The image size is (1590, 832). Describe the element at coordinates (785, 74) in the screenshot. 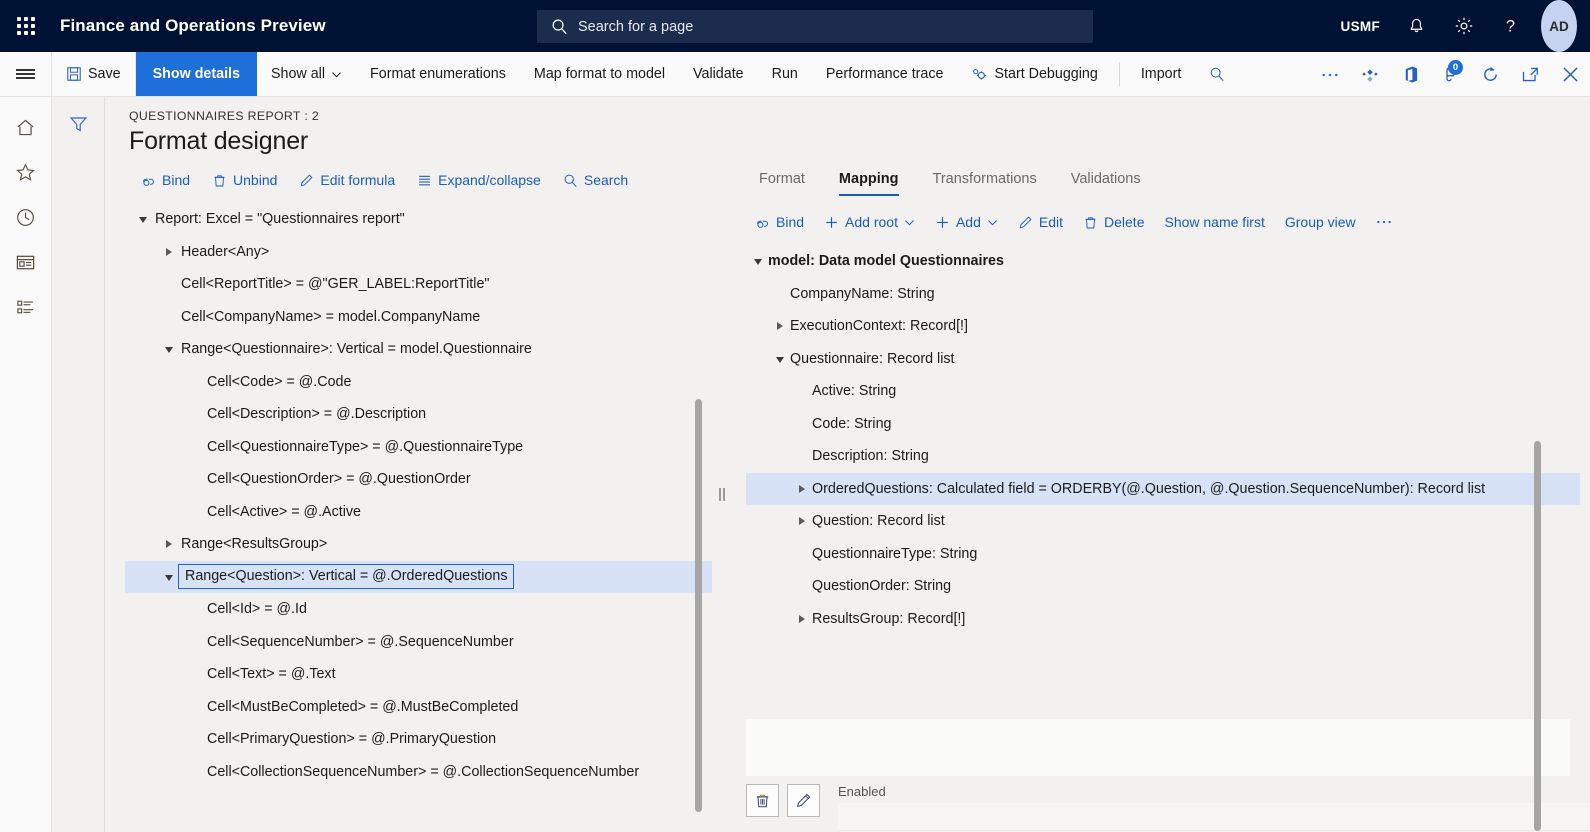

I see `run-button: Run` at that location.